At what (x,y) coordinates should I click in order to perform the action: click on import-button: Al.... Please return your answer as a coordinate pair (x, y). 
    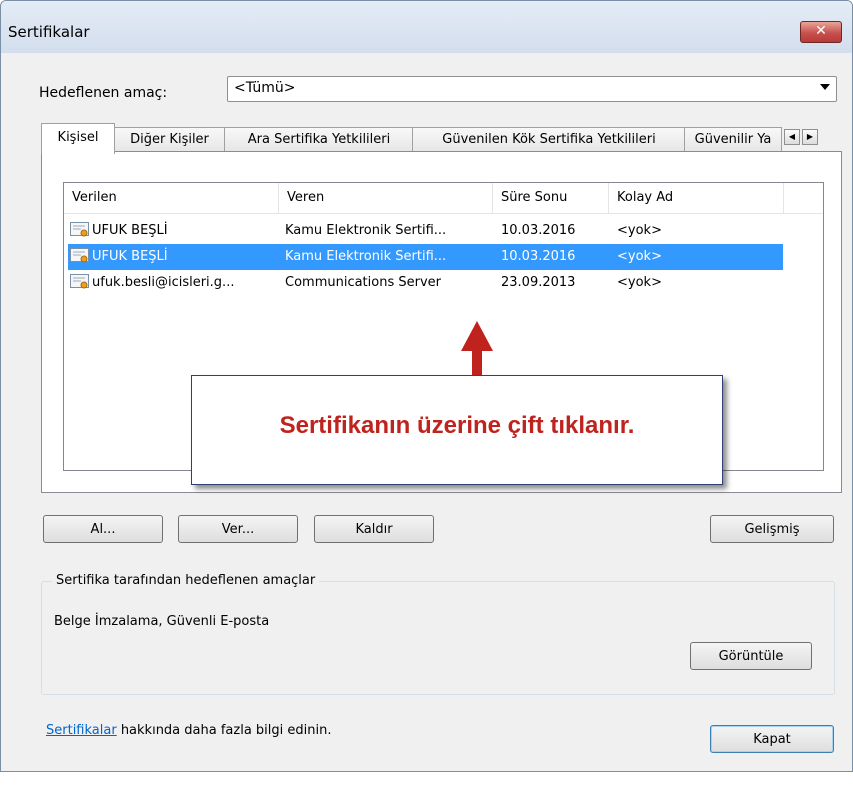
    Looking at the image, I should click on (103, 529).